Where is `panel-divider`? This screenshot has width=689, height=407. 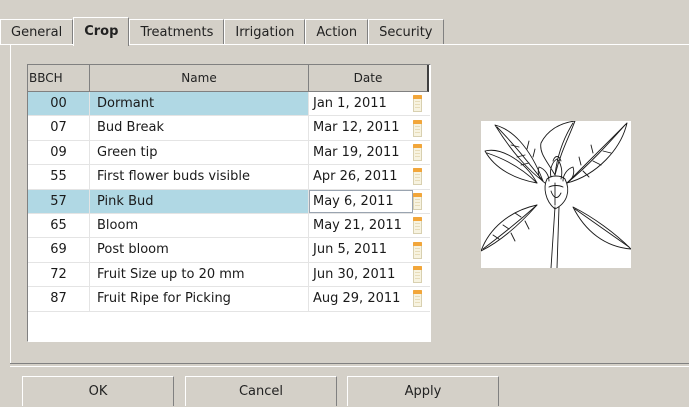 panel-divider is located at coordinates (349, 365).